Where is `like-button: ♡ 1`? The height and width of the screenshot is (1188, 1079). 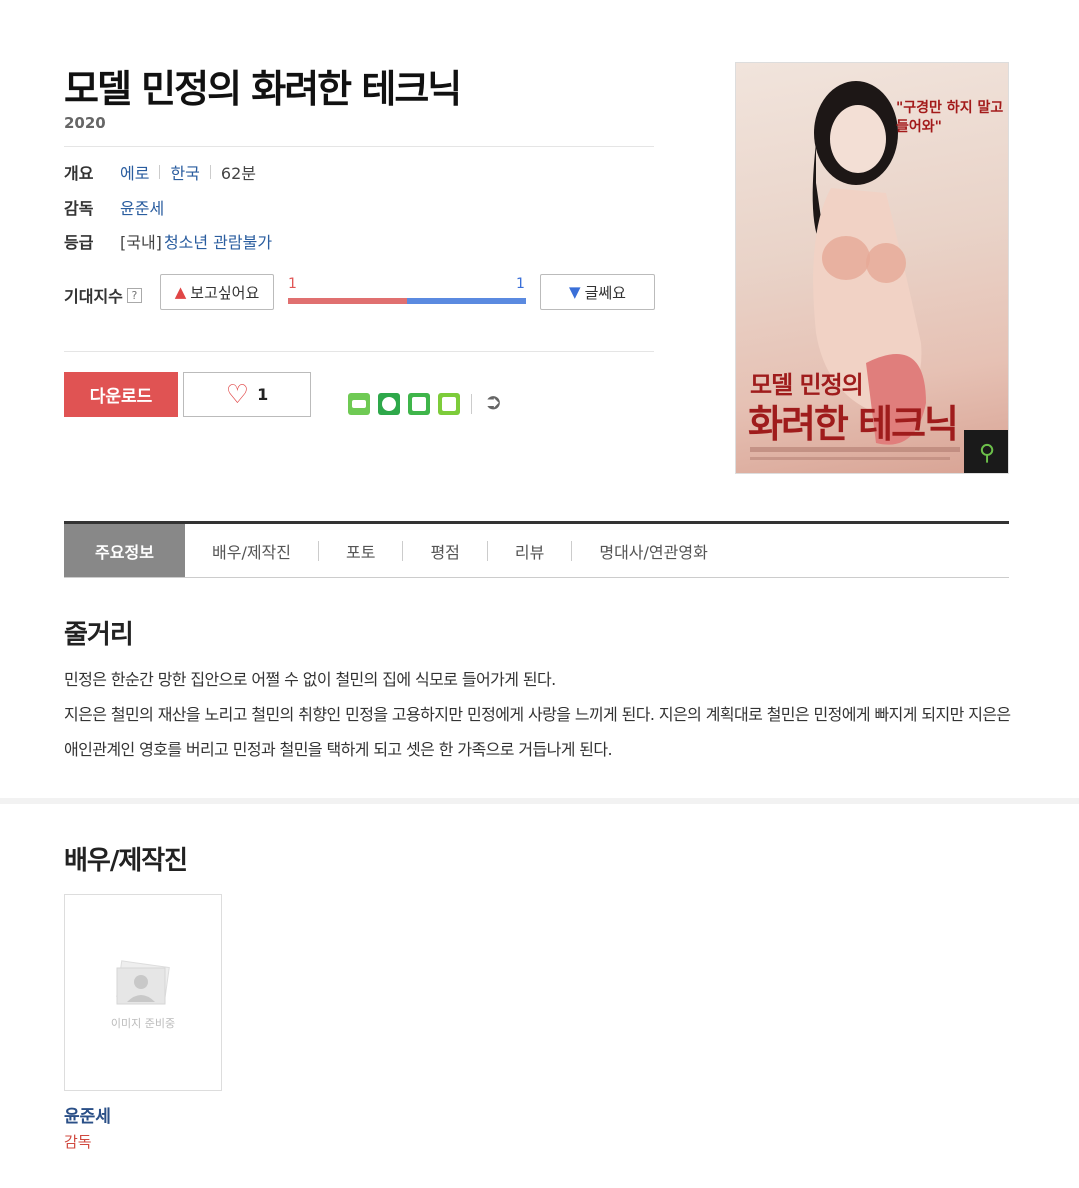 like-button: ♡ 1 is located at coordinates (247, 394).